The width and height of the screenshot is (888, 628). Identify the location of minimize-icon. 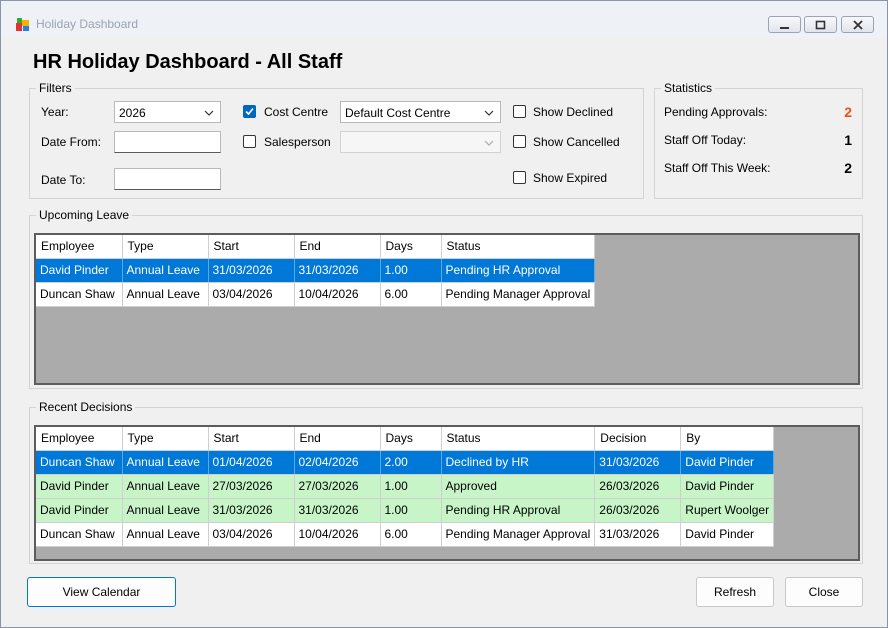
(784, 28).